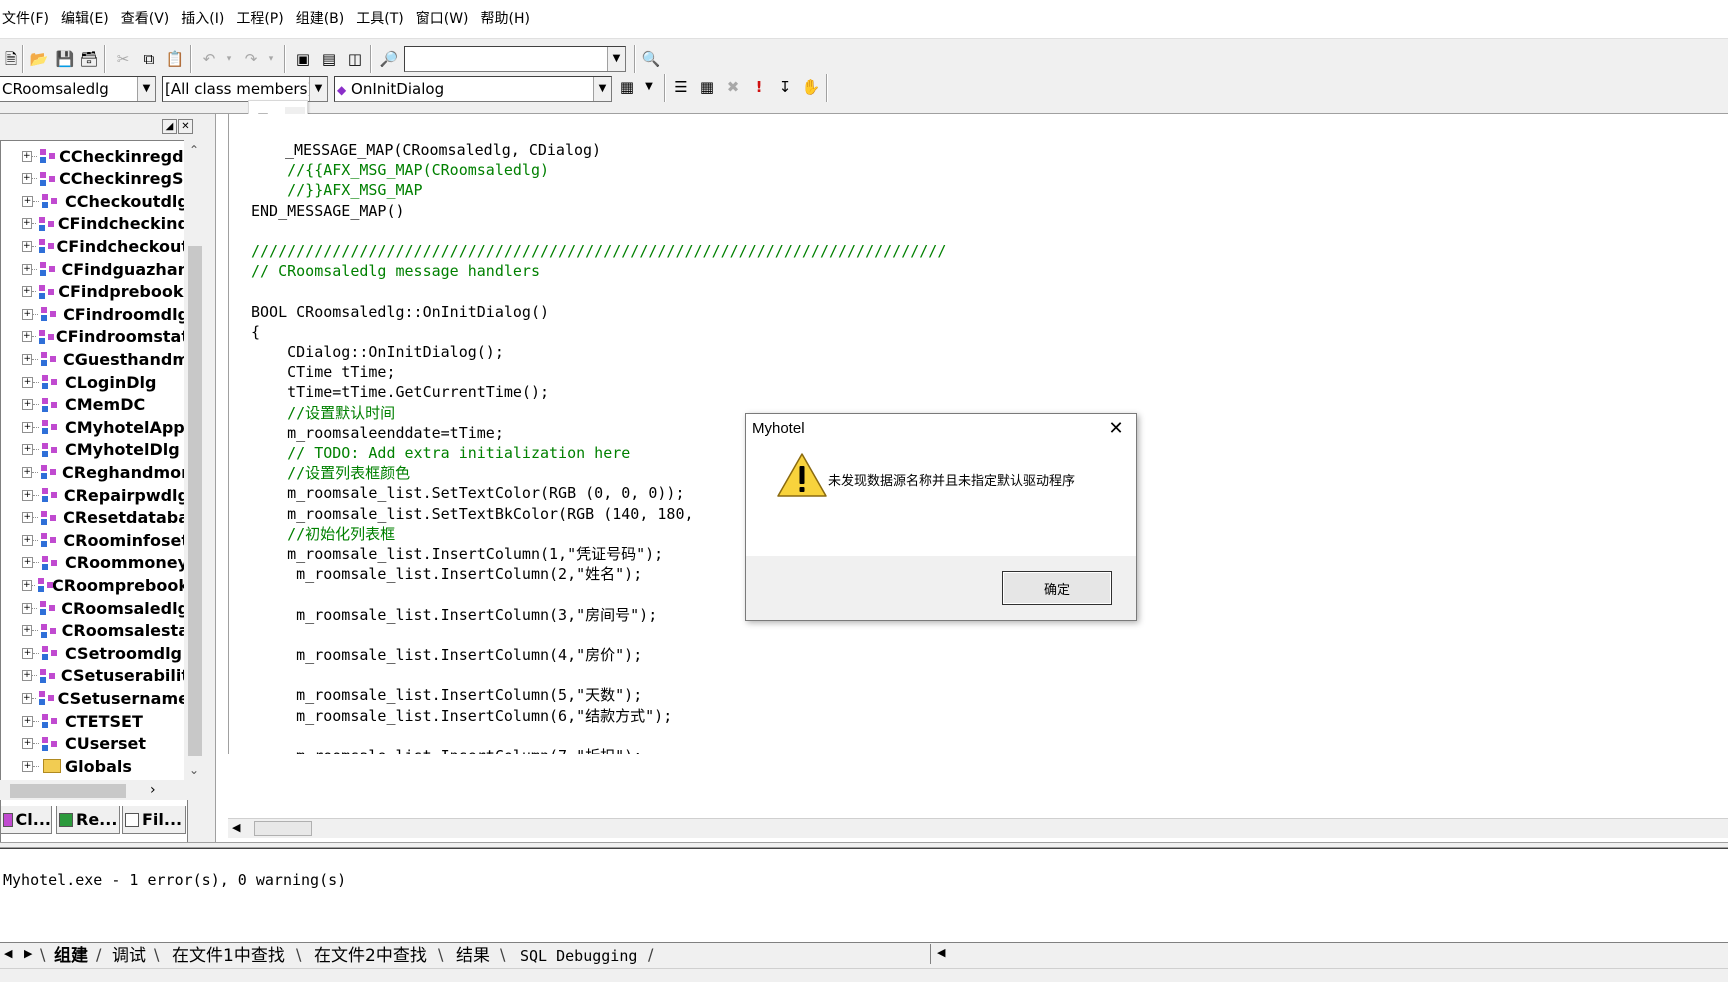 This screenshot has height=982, width=1728. I want to click on menu-view: 查看(V), so click(145, 19).